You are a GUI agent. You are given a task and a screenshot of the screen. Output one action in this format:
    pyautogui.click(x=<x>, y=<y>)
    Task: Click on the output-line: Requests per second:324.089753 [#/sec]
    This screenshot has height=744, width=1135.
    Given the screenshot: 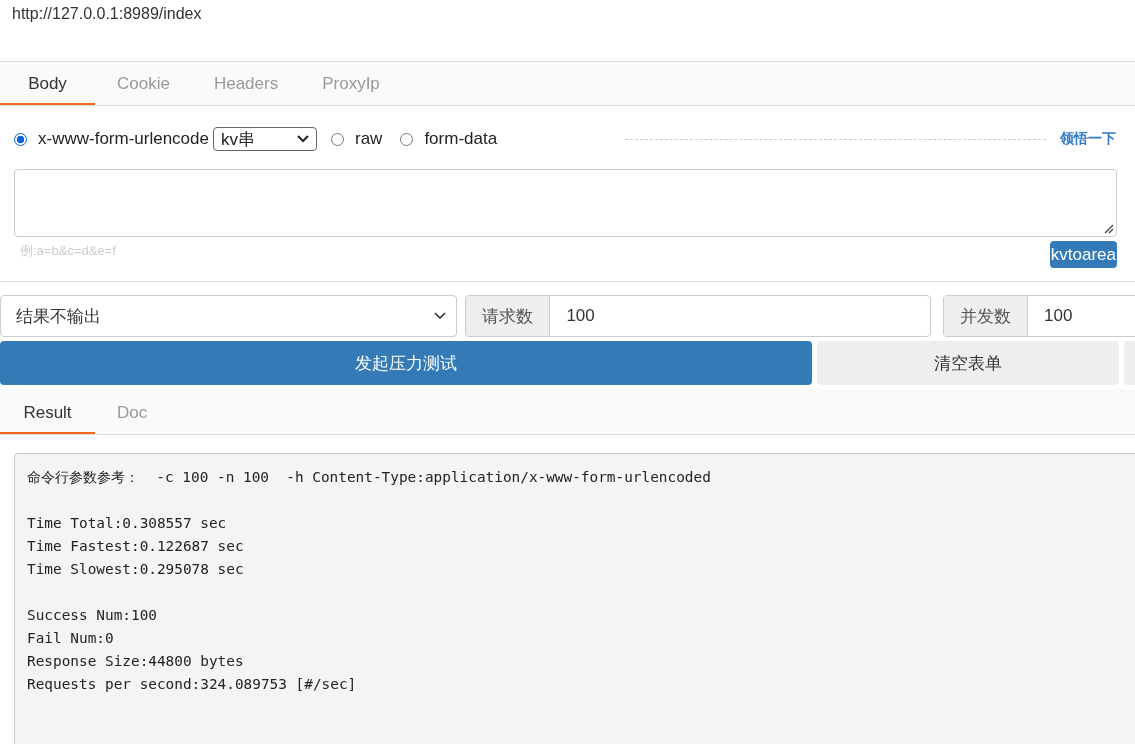 What is the action you would take?
    pyautogui.click(x=192, y=684)
    